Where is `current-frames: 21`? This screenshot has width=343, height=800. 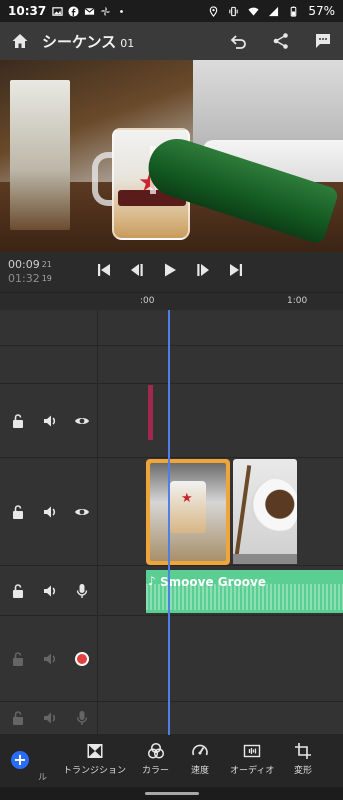
current-frames: 21 is located at coordinates (46, 264).